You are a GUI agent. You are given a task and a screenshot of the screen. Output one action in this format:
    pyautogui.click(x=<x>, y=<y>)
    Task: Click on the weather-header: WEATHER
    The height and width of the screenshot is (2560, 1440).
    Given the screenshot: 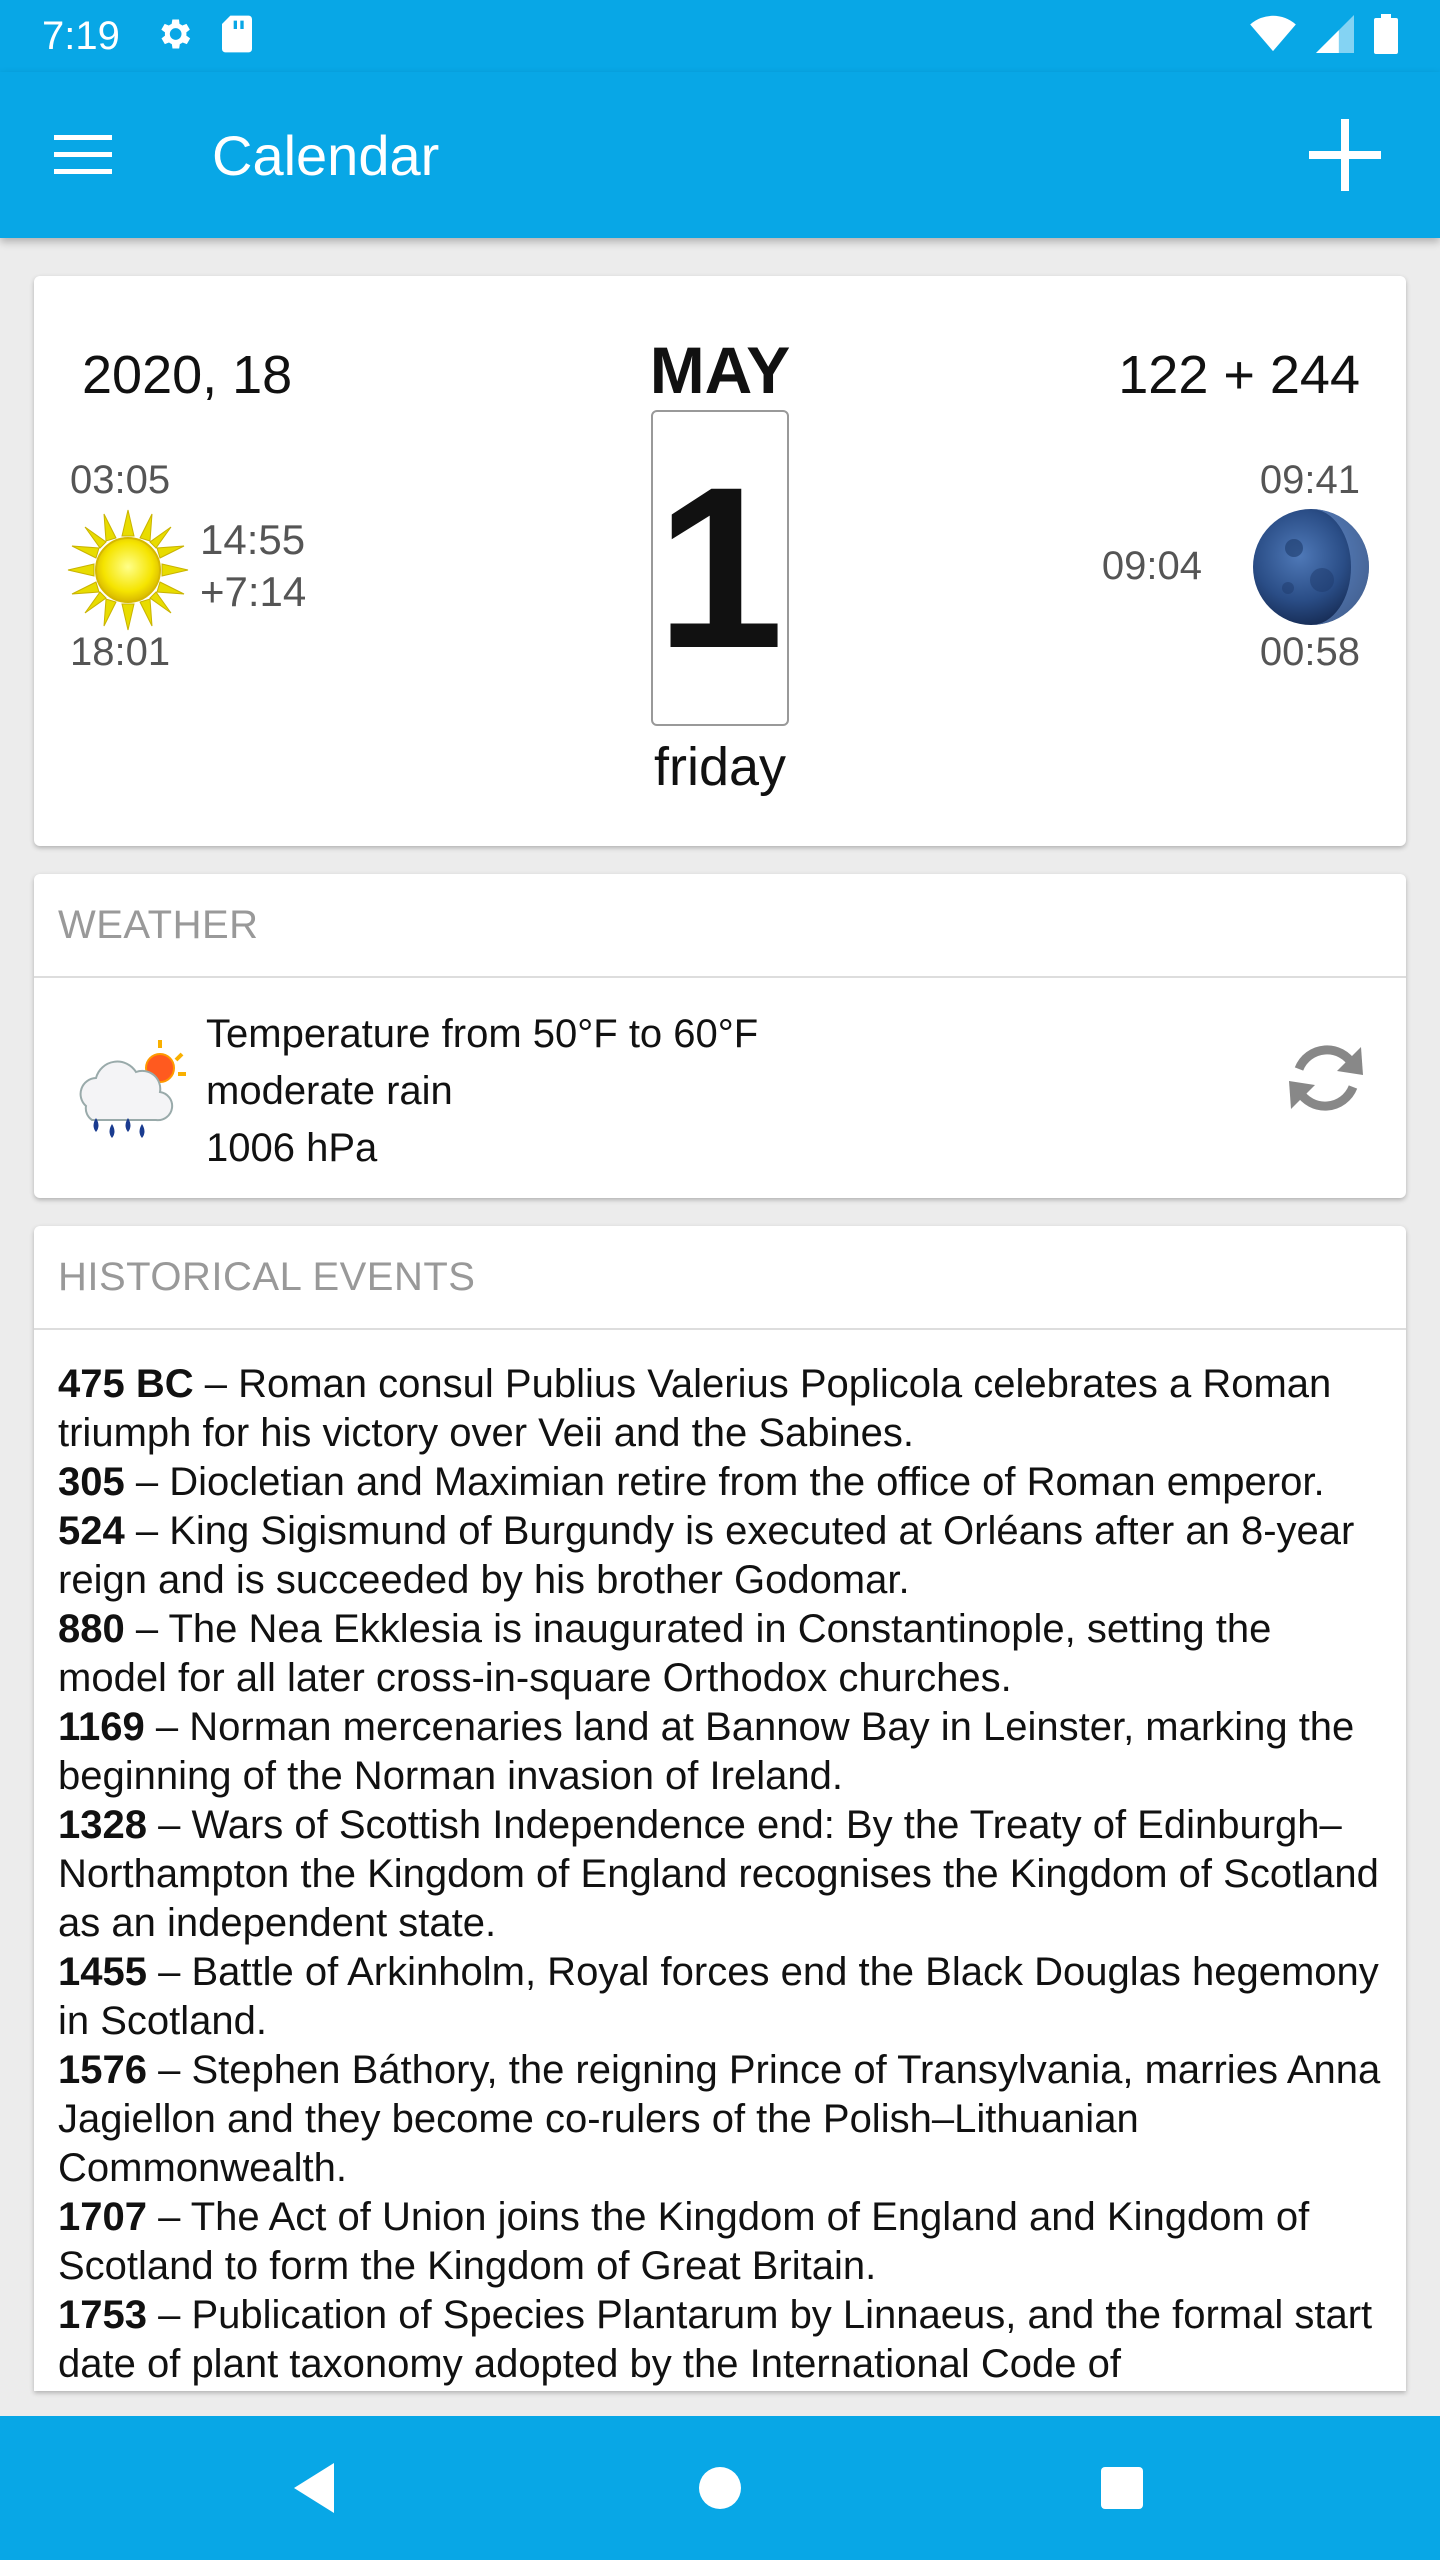 What is the action you would take?
    pyautogui.click(x=720, y=926)
    